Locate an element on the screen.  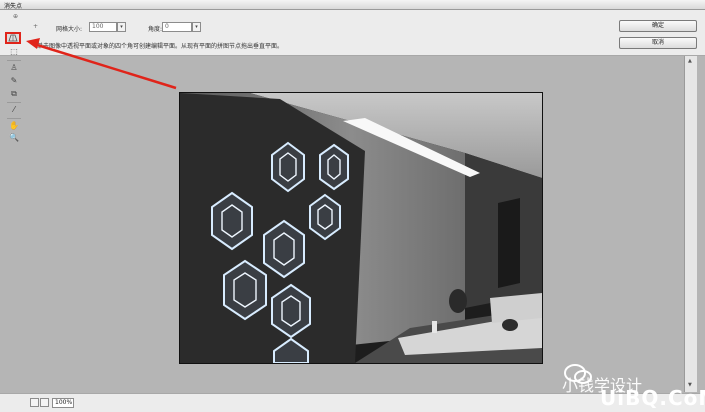
vertical-scrollbar: ▲ ▼ is located at coordinates (690, 224).